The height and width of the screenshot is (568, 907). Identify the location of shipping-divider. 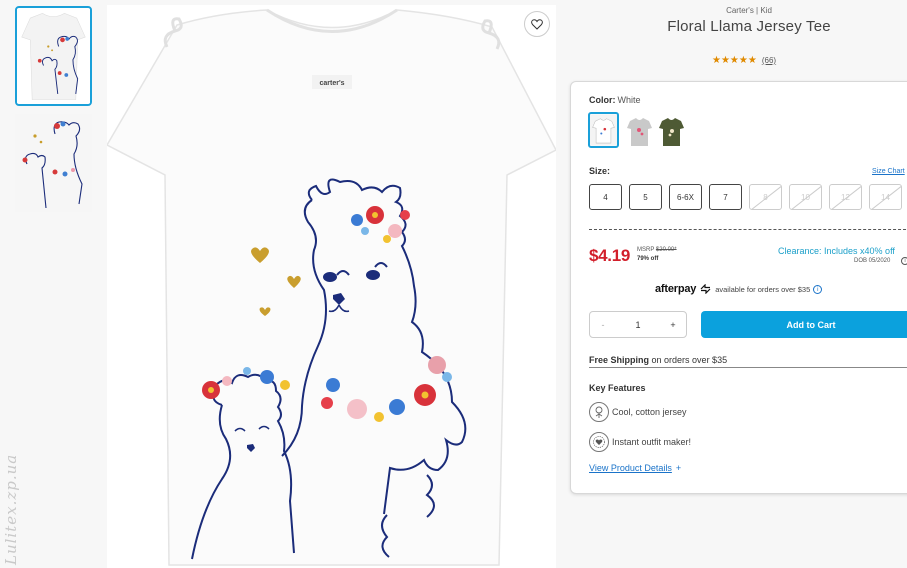
(748, 367).